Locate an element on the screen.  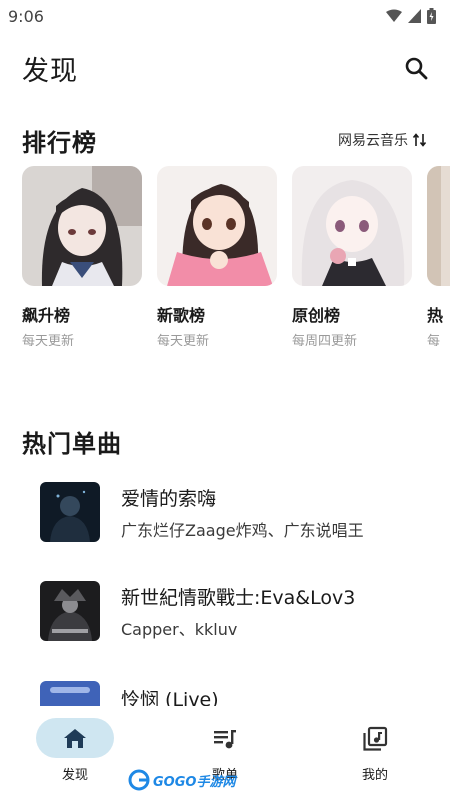
song-list-item: 新世紀情歌戰士:Eva&Lov3 Capper、kkluv is located at coordinates (240, 611).